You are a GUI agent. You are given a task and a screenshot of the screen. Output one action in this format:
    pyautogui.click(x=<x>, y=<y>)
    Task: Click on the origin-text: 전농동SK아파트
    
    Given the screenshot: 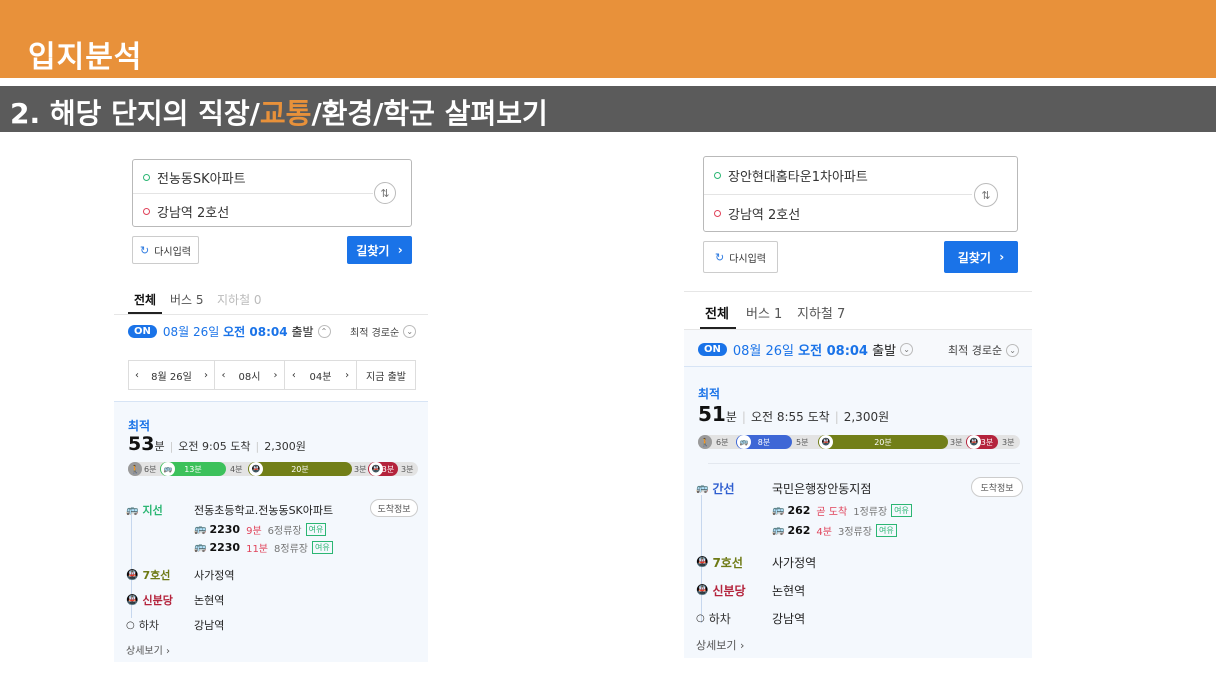 What is the action you would take?
    pyautogui.click(x=201, y=179)
    